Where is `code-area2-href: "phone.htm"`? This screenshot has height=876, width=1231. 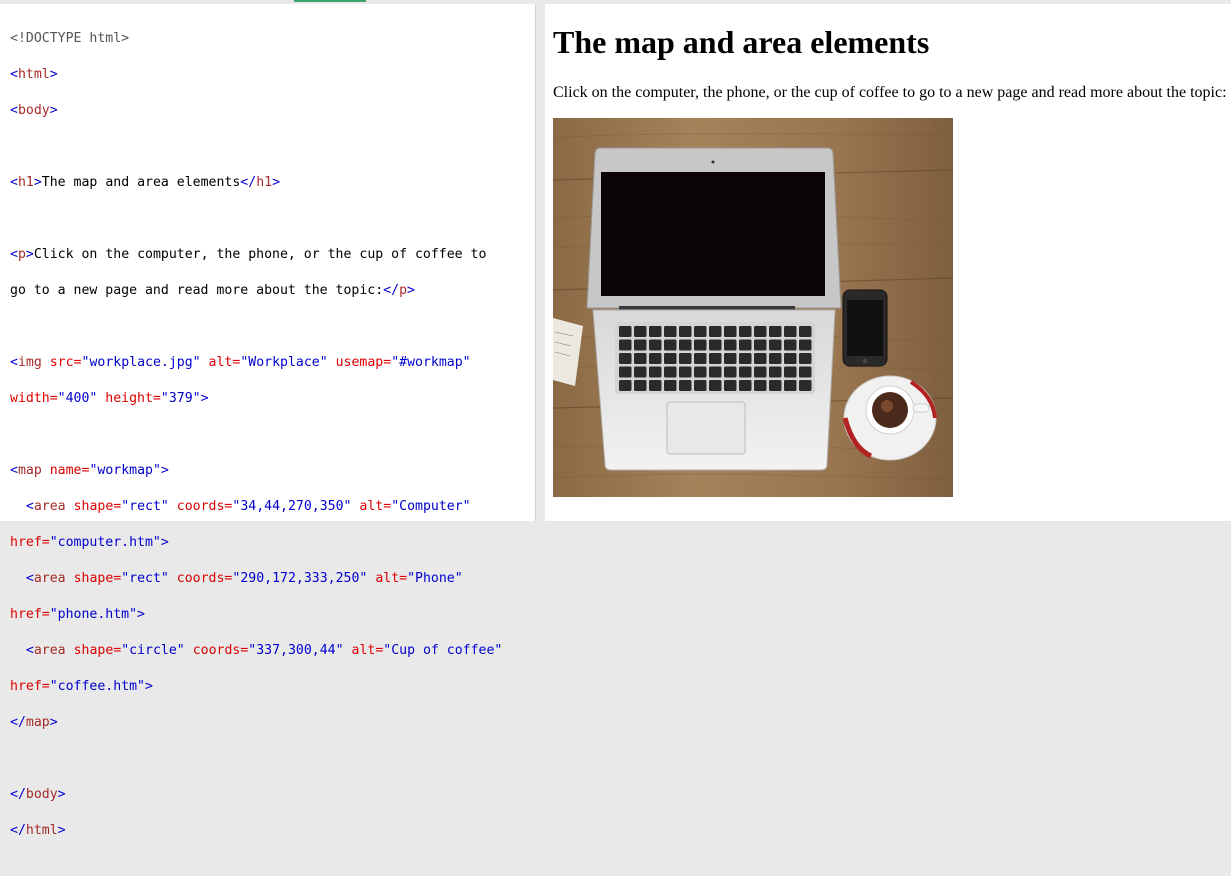
code-area2-href: "phone.htm" is located at coordinates (93, 614).